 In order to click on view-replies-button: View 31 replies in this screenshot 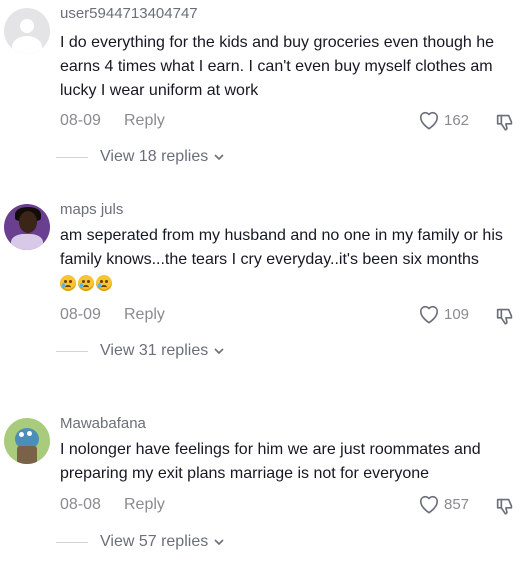, I will do `click(140, 351)`.